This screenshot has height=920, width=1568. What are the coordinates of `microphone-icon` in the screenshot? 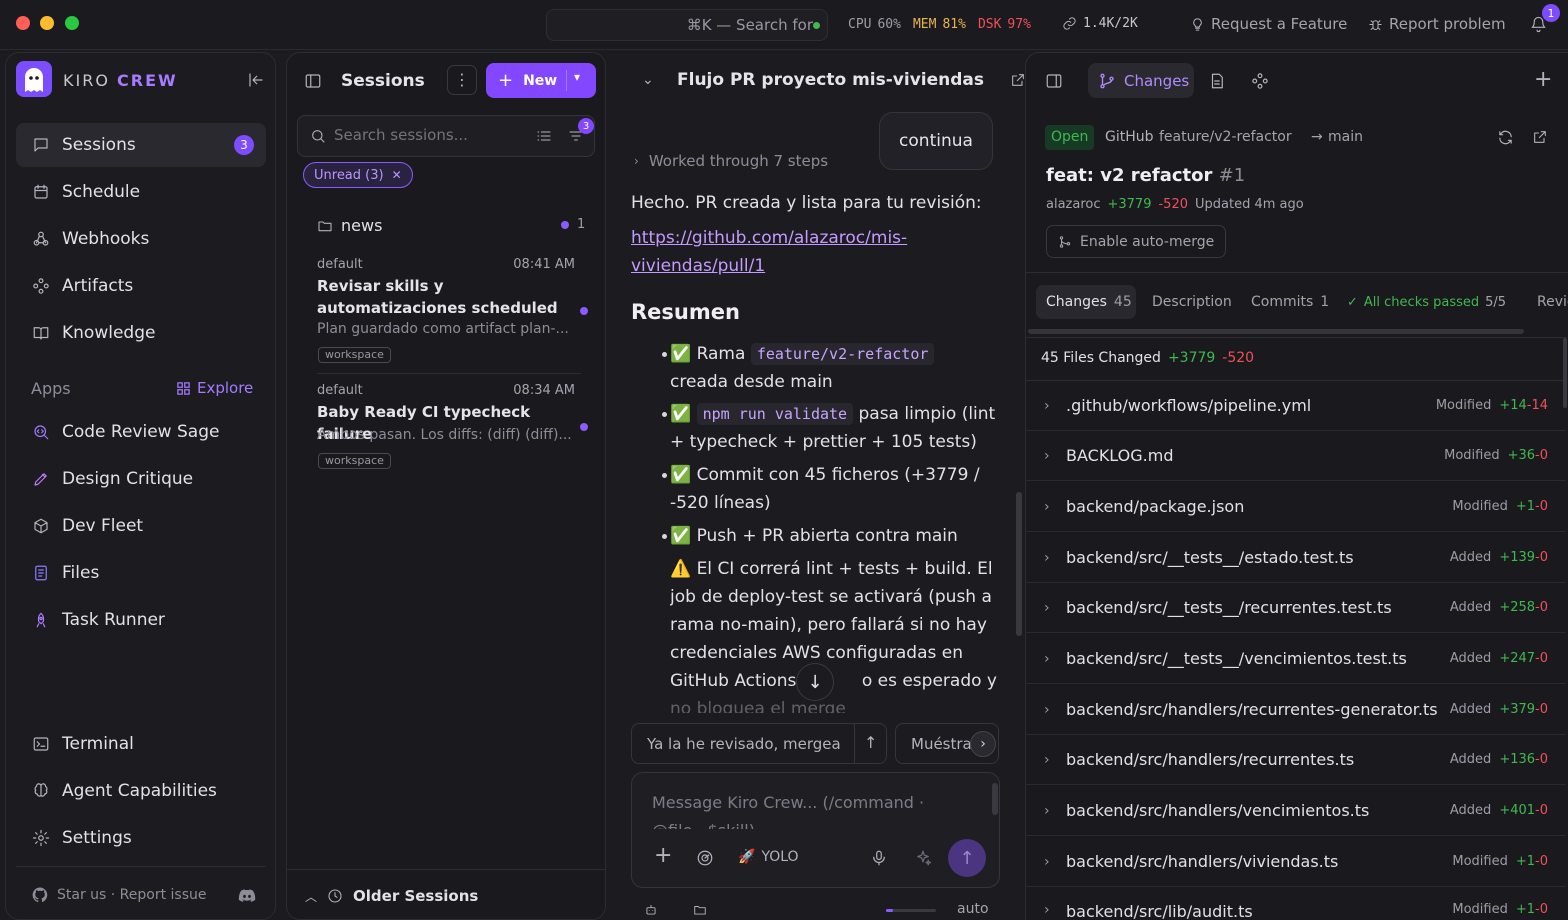 It's located at (879, 858).